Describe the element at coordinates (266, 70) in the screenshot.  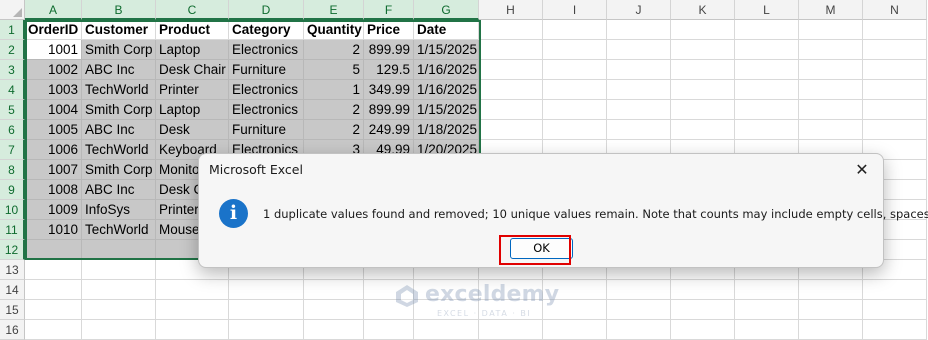
I see `cell-D3: Furniture` at that location.